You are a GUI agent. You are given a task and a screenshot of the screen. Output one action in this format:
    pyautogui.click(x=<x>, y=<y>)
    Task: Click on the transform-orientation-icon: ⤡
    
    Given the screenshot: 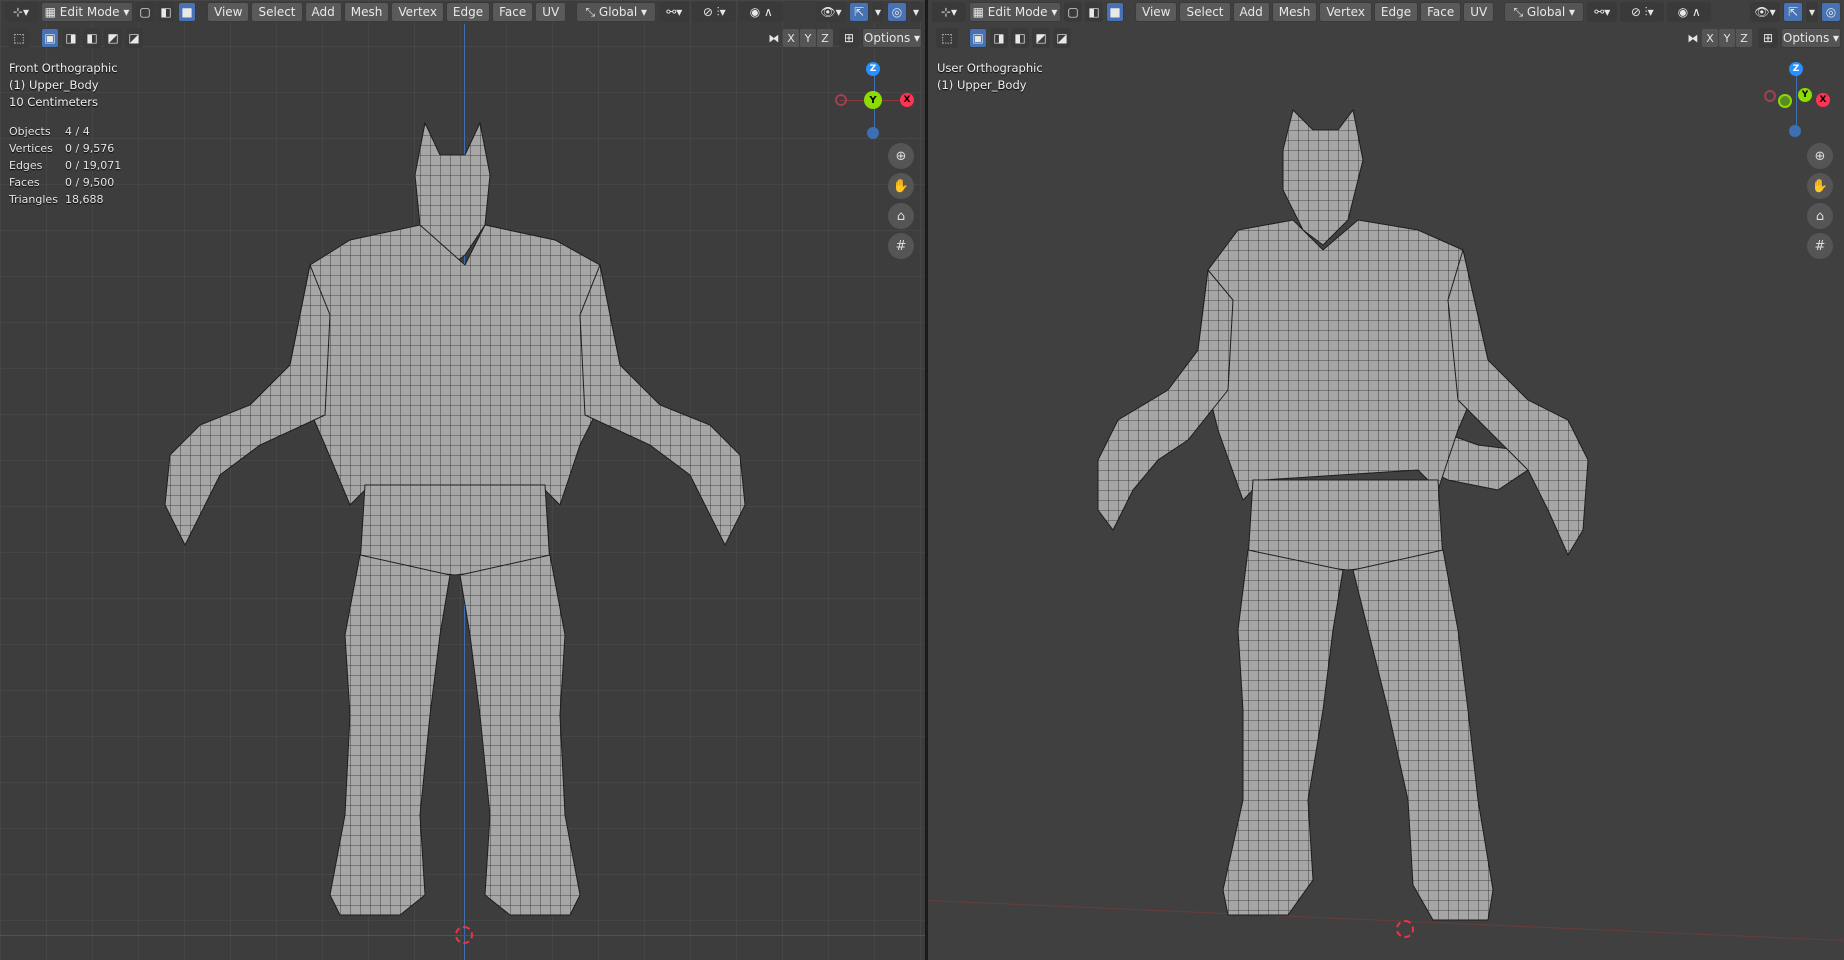 What is the action you would take?
    pyautogui.click(x=592, y=11)
    